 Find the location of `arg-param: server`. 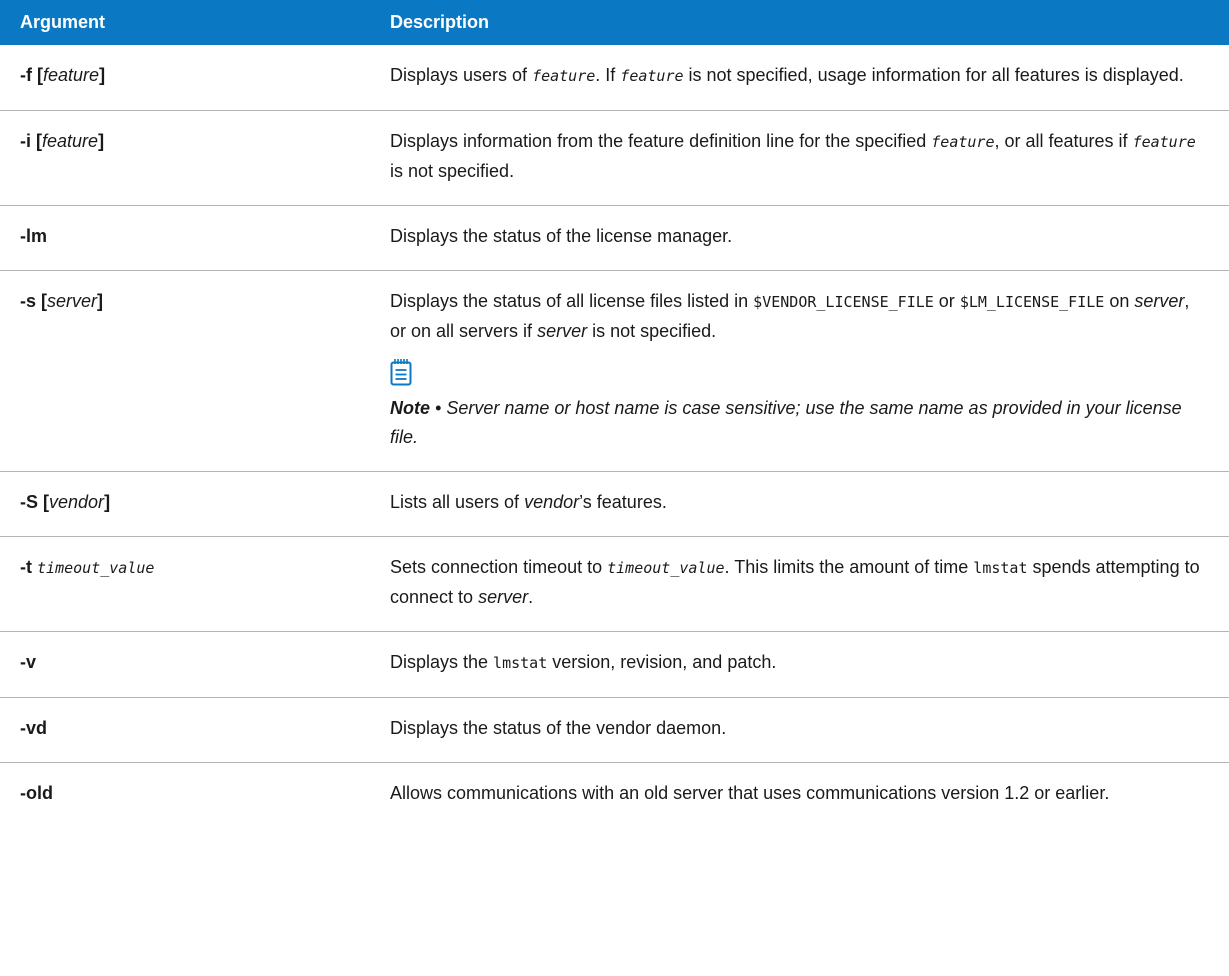

arg-param: server is located at coordinates (72, 301).